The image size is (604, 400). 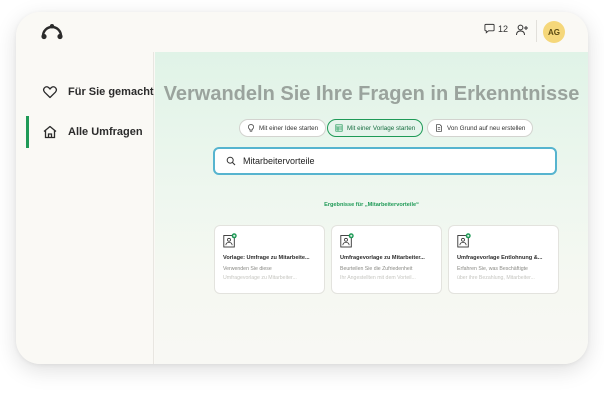 I want to click on chip-label: Von Grund auf neu erstellen, so click(x=486, y=128).